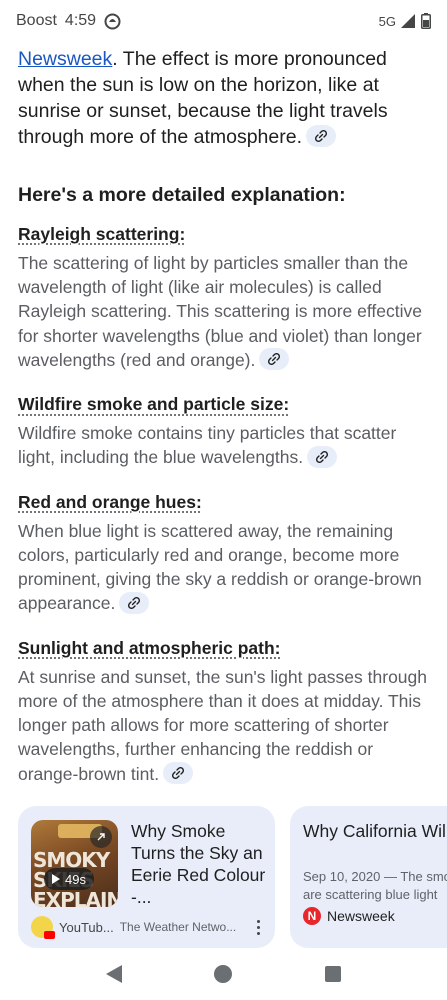 This screenshot has height=1000, width=447. I want to click on share-icon, so click(101, 837).